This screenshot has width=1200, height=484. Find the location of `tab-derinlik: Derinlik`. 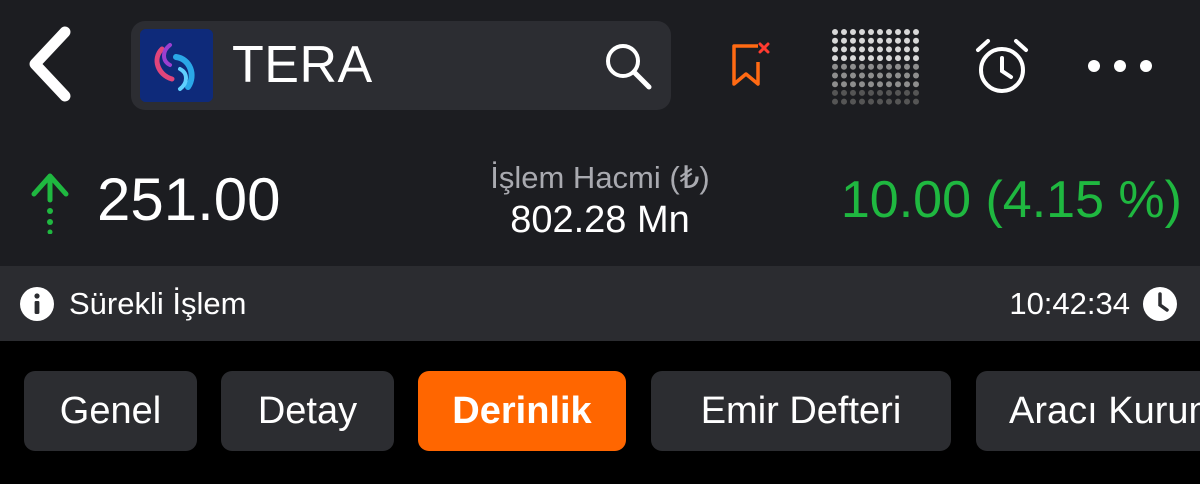

tab-derinlik: Derinlik is located at coordinates (522, 411).